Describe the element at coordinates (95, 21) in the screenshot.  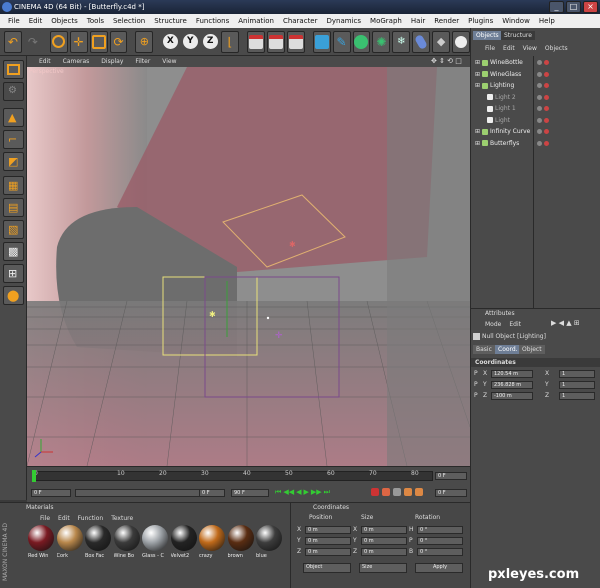
I see `menu-tools: Tools` at that location.